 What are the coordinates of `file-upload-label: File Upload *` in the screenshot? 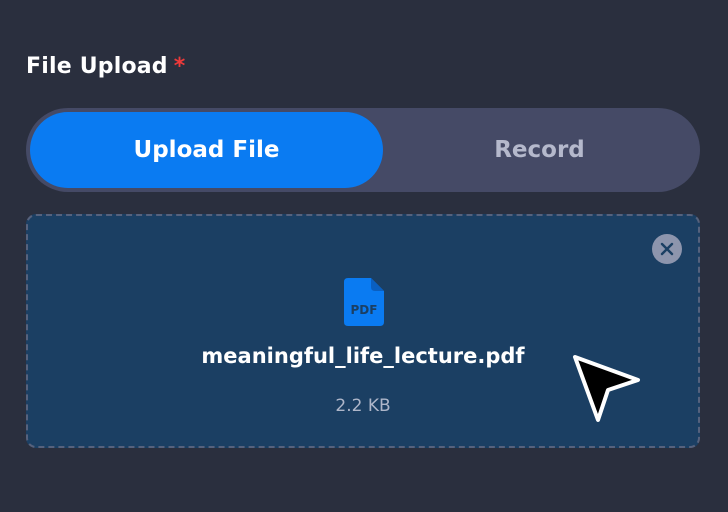 It's located at (105, 66).